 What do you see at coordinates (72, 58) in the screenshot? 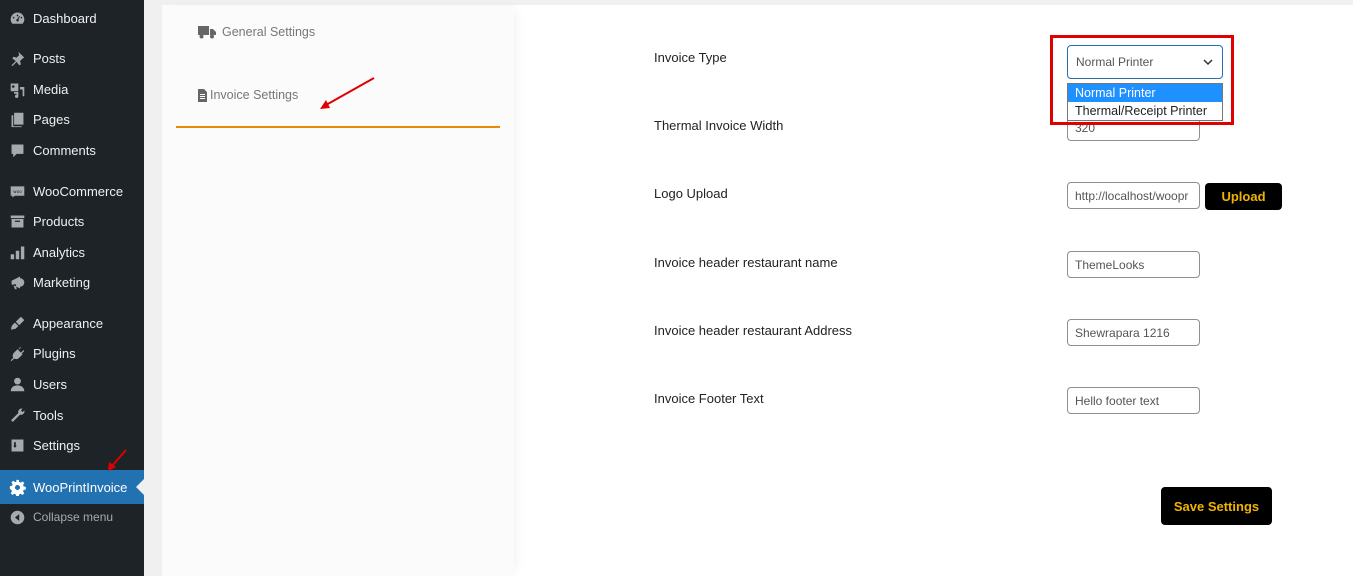
I see `sidebar-item-posts: Posts` at bounding box center [72, 58].